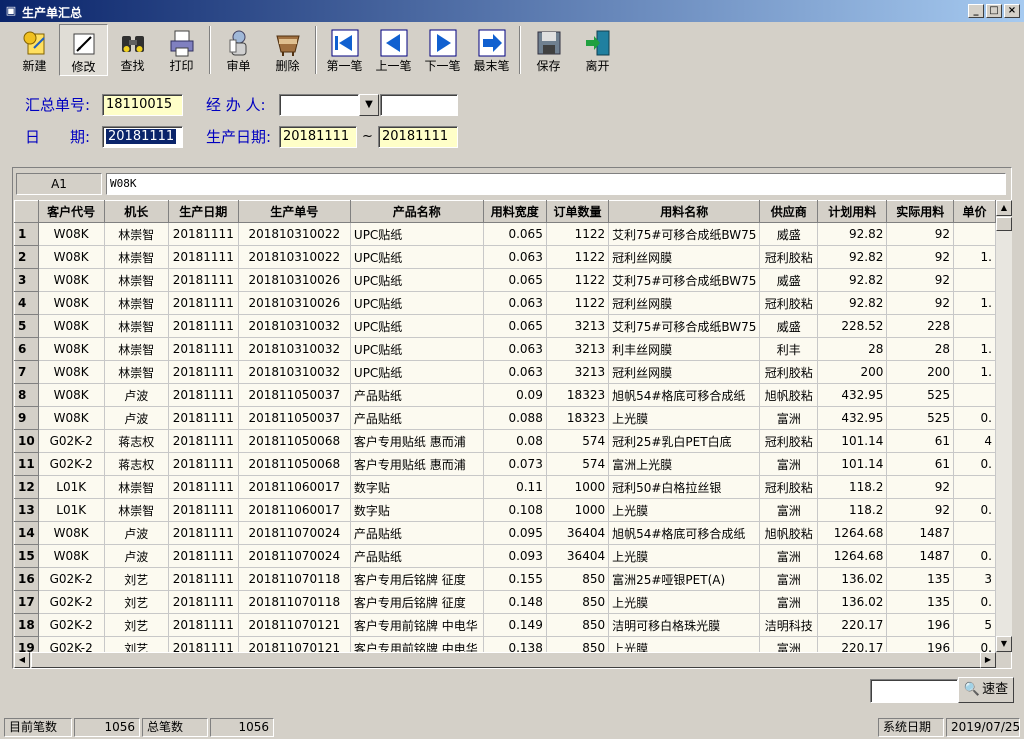 The width and height of the screenshot is (1024, 739). I want to click on table-cell: 0.148, so click(515, 602).